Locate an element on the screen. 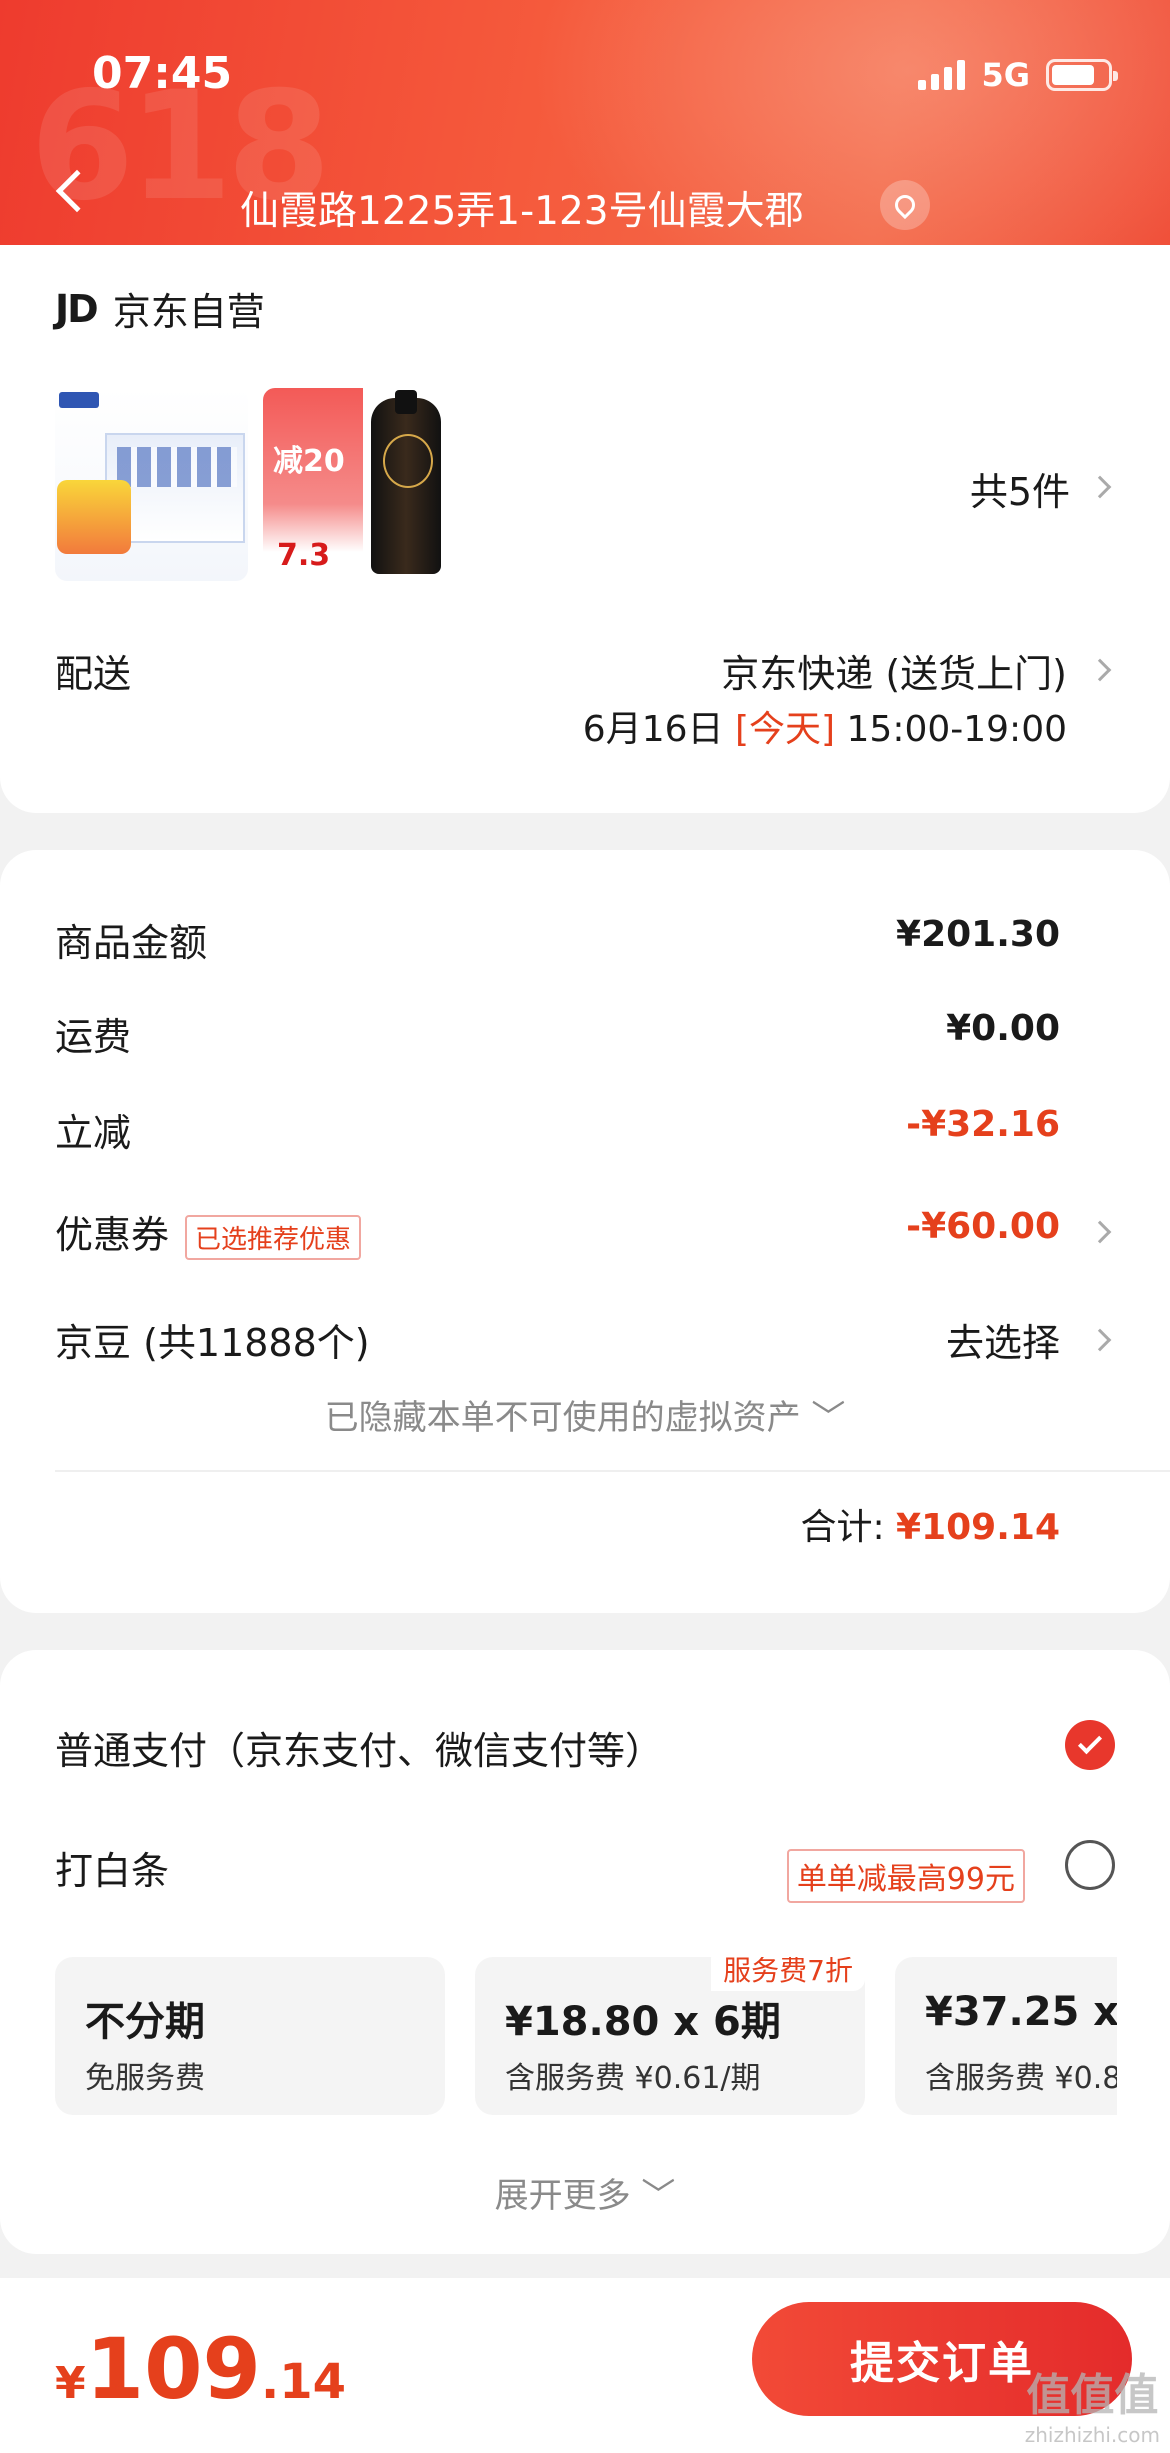 This screenshot has width=1170, height=2453. delivery-time: 6月16日 [今天] 15:00-19:00 is located at coordinates (825, 726).